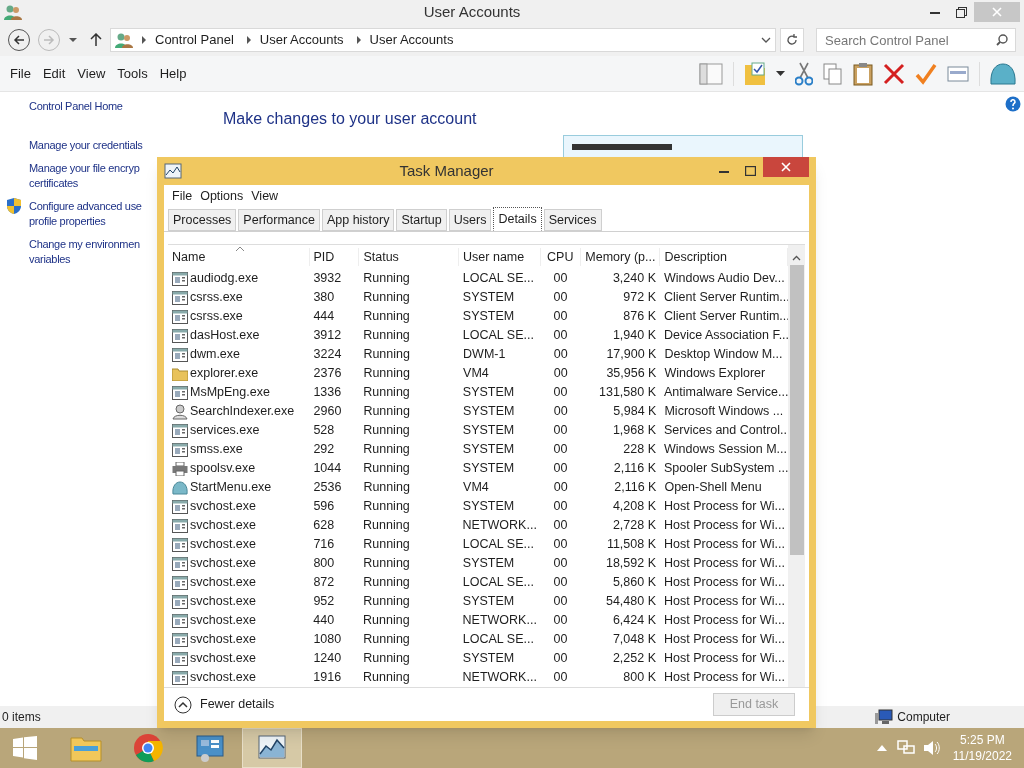 The height and width of the screenshot is (768, 1024). What do you see at coordinates (572, 220) in the screenshot?
I see `tab: Services` at bounding box center [572, 220].